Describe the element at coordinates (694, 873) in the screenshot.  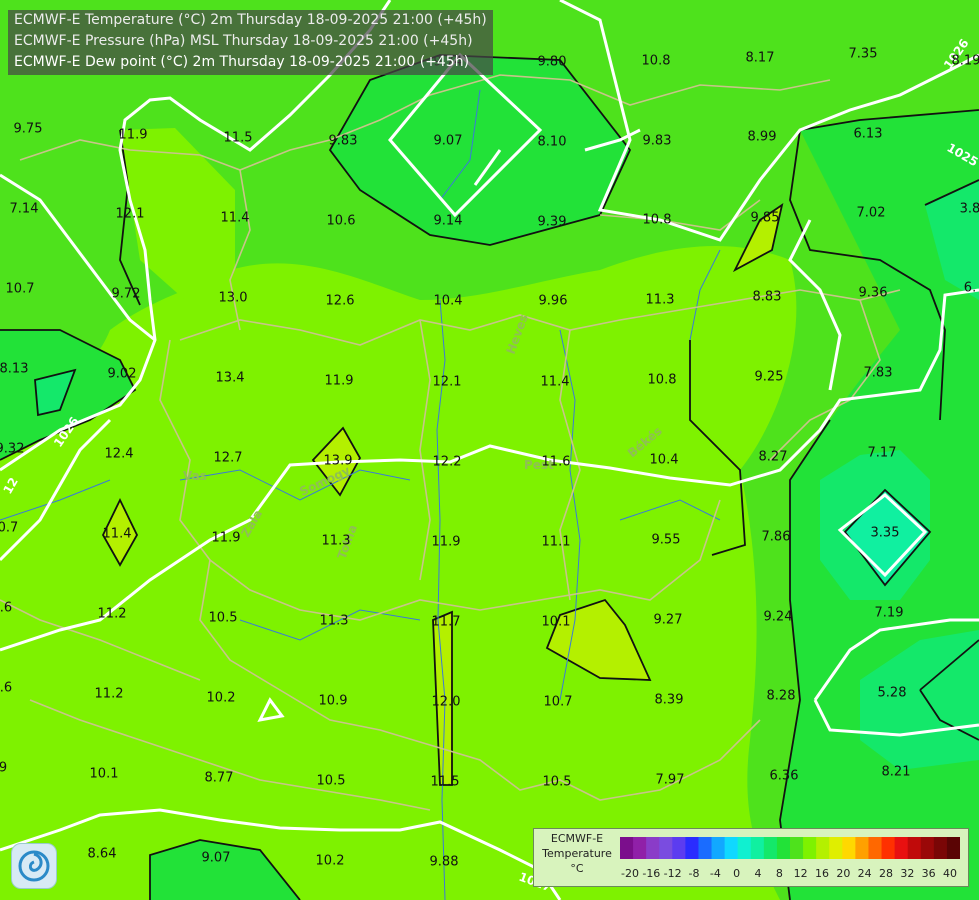
I see `legend-tick-label: -8` at that location.